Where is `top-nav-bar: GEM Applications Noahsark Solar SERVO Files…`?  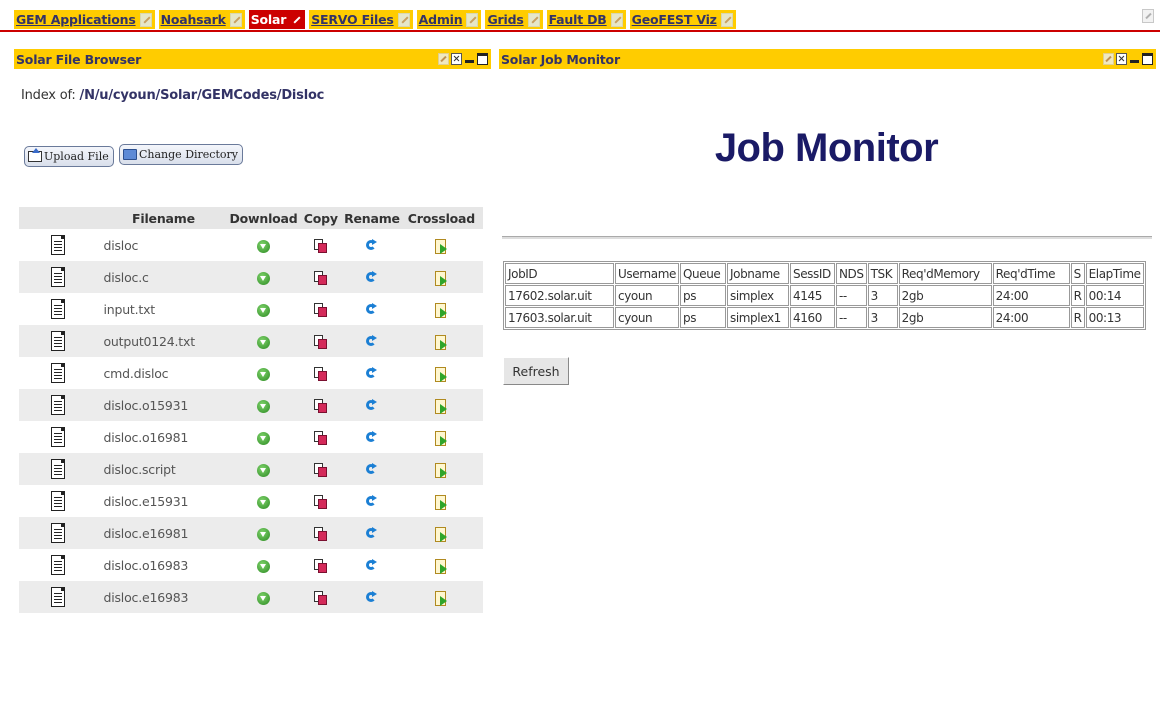 top-nav-bar: GEM Applications Noahsark Solar SERVO Files… is located at coordinates (580, 16).